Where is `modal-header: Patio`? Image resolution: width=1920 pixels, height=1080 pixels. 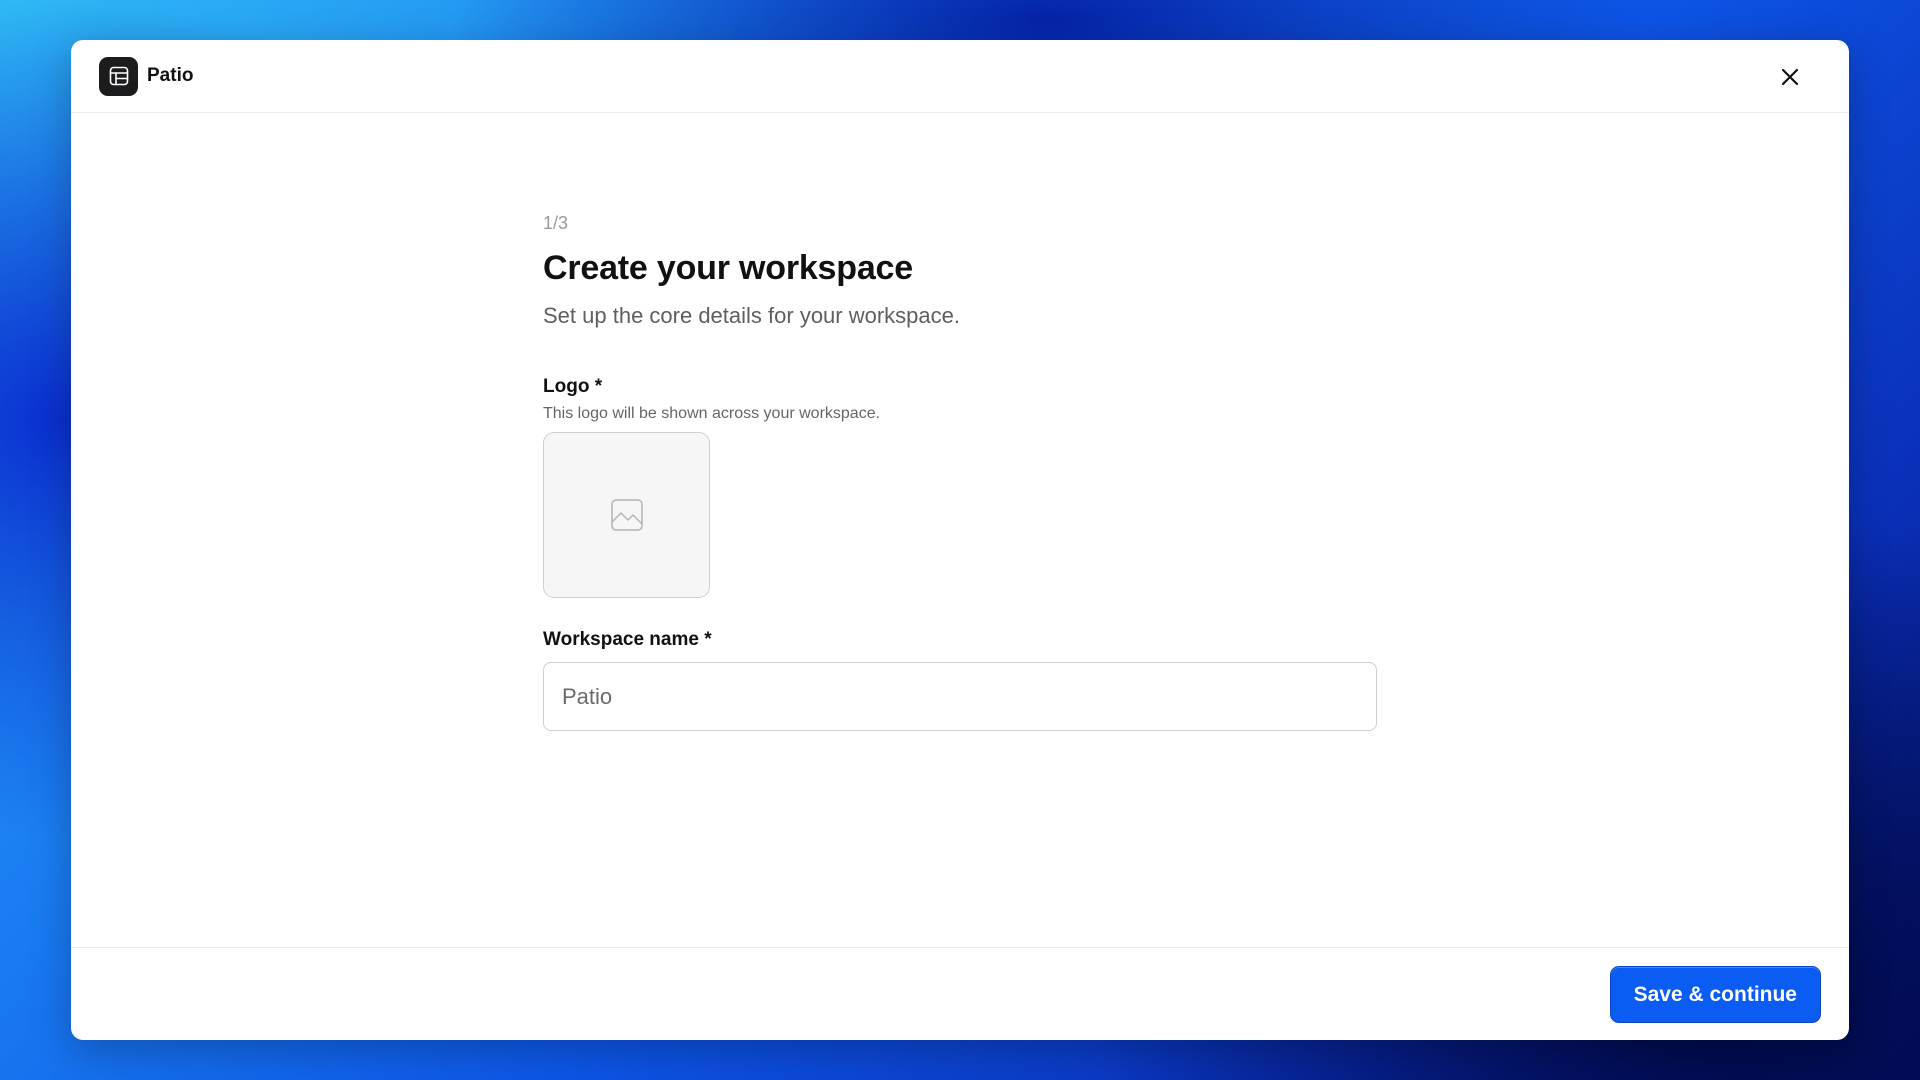 modal-header: Patio is located at coordinates (960, 76).